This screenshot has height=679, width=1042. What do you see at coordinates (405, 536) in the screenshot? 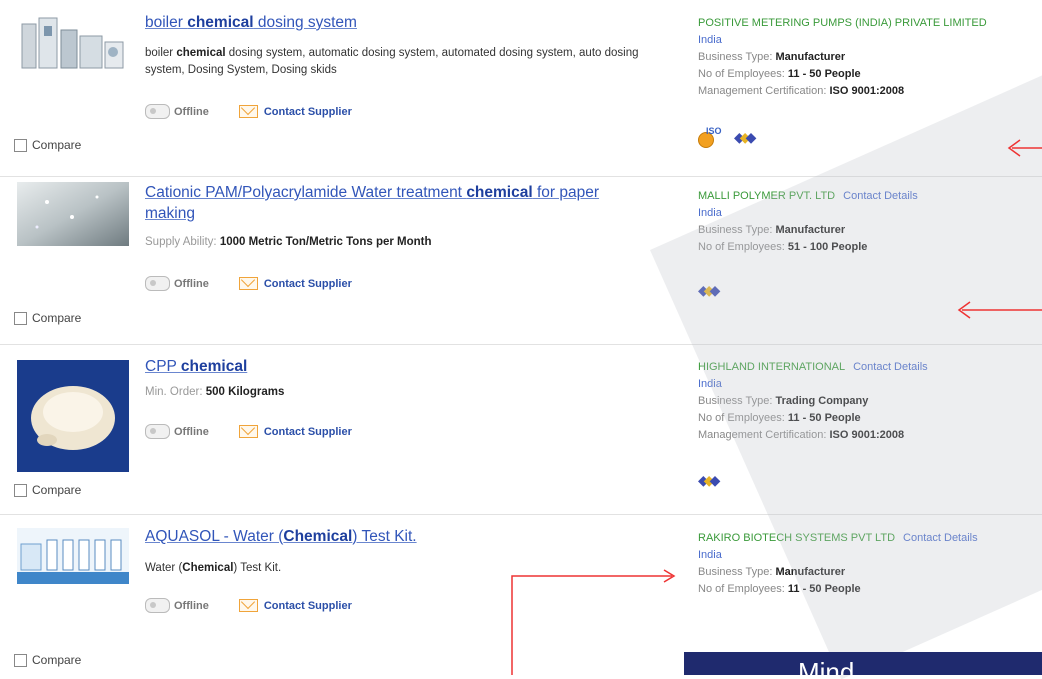
I see `product-title-link: AQUASOL - Water (Chemical) Test Kit.` at bounding box center [405, 536].